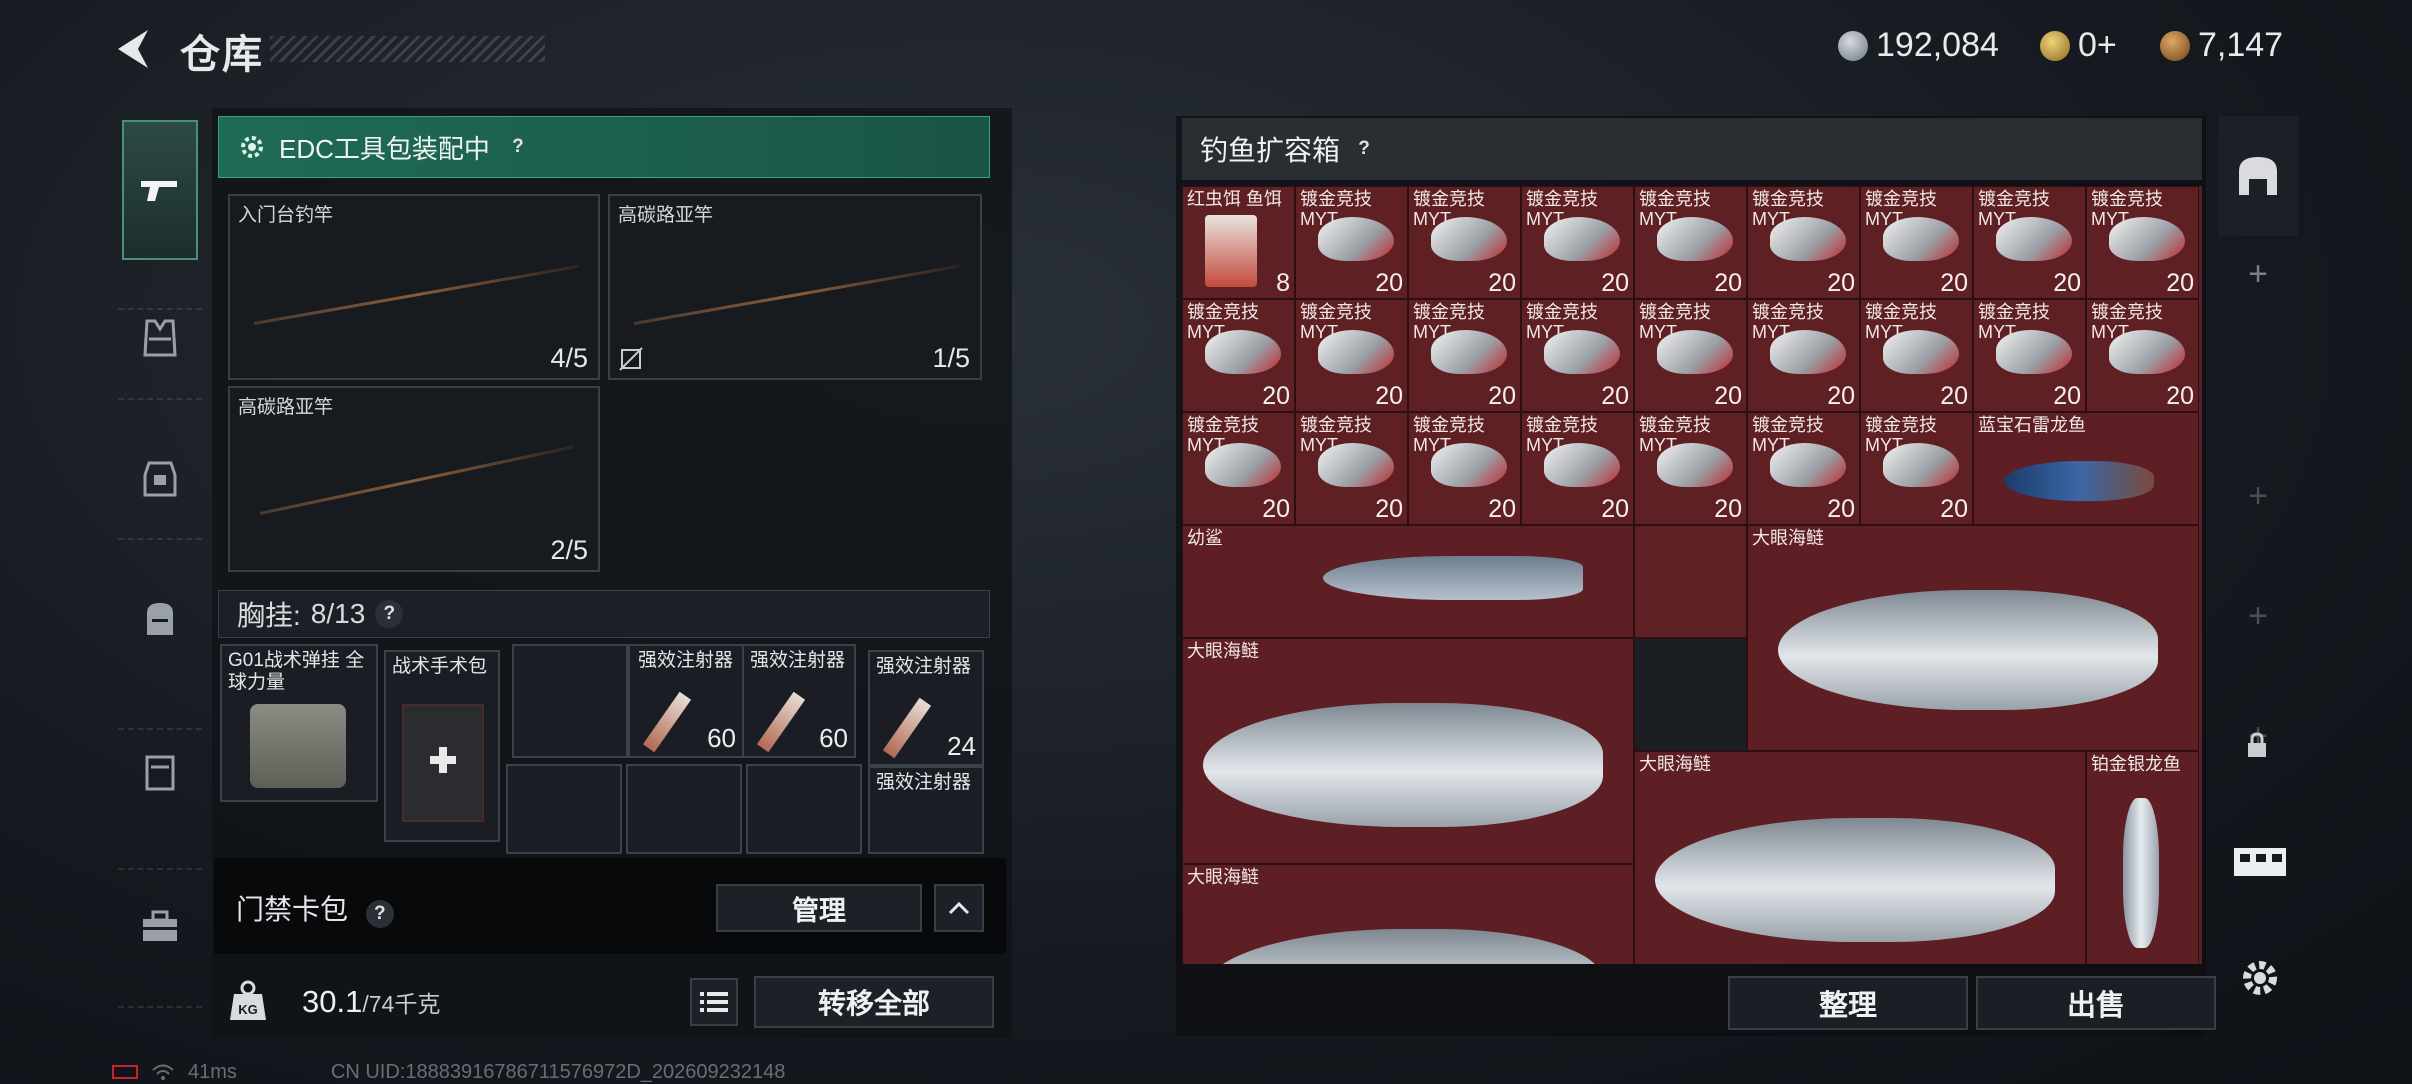 The image size is (2412, 1084). What do you see at coordinates (135, 49) in the screenshot?
I see `back-button` at bounding box center [135, 49].